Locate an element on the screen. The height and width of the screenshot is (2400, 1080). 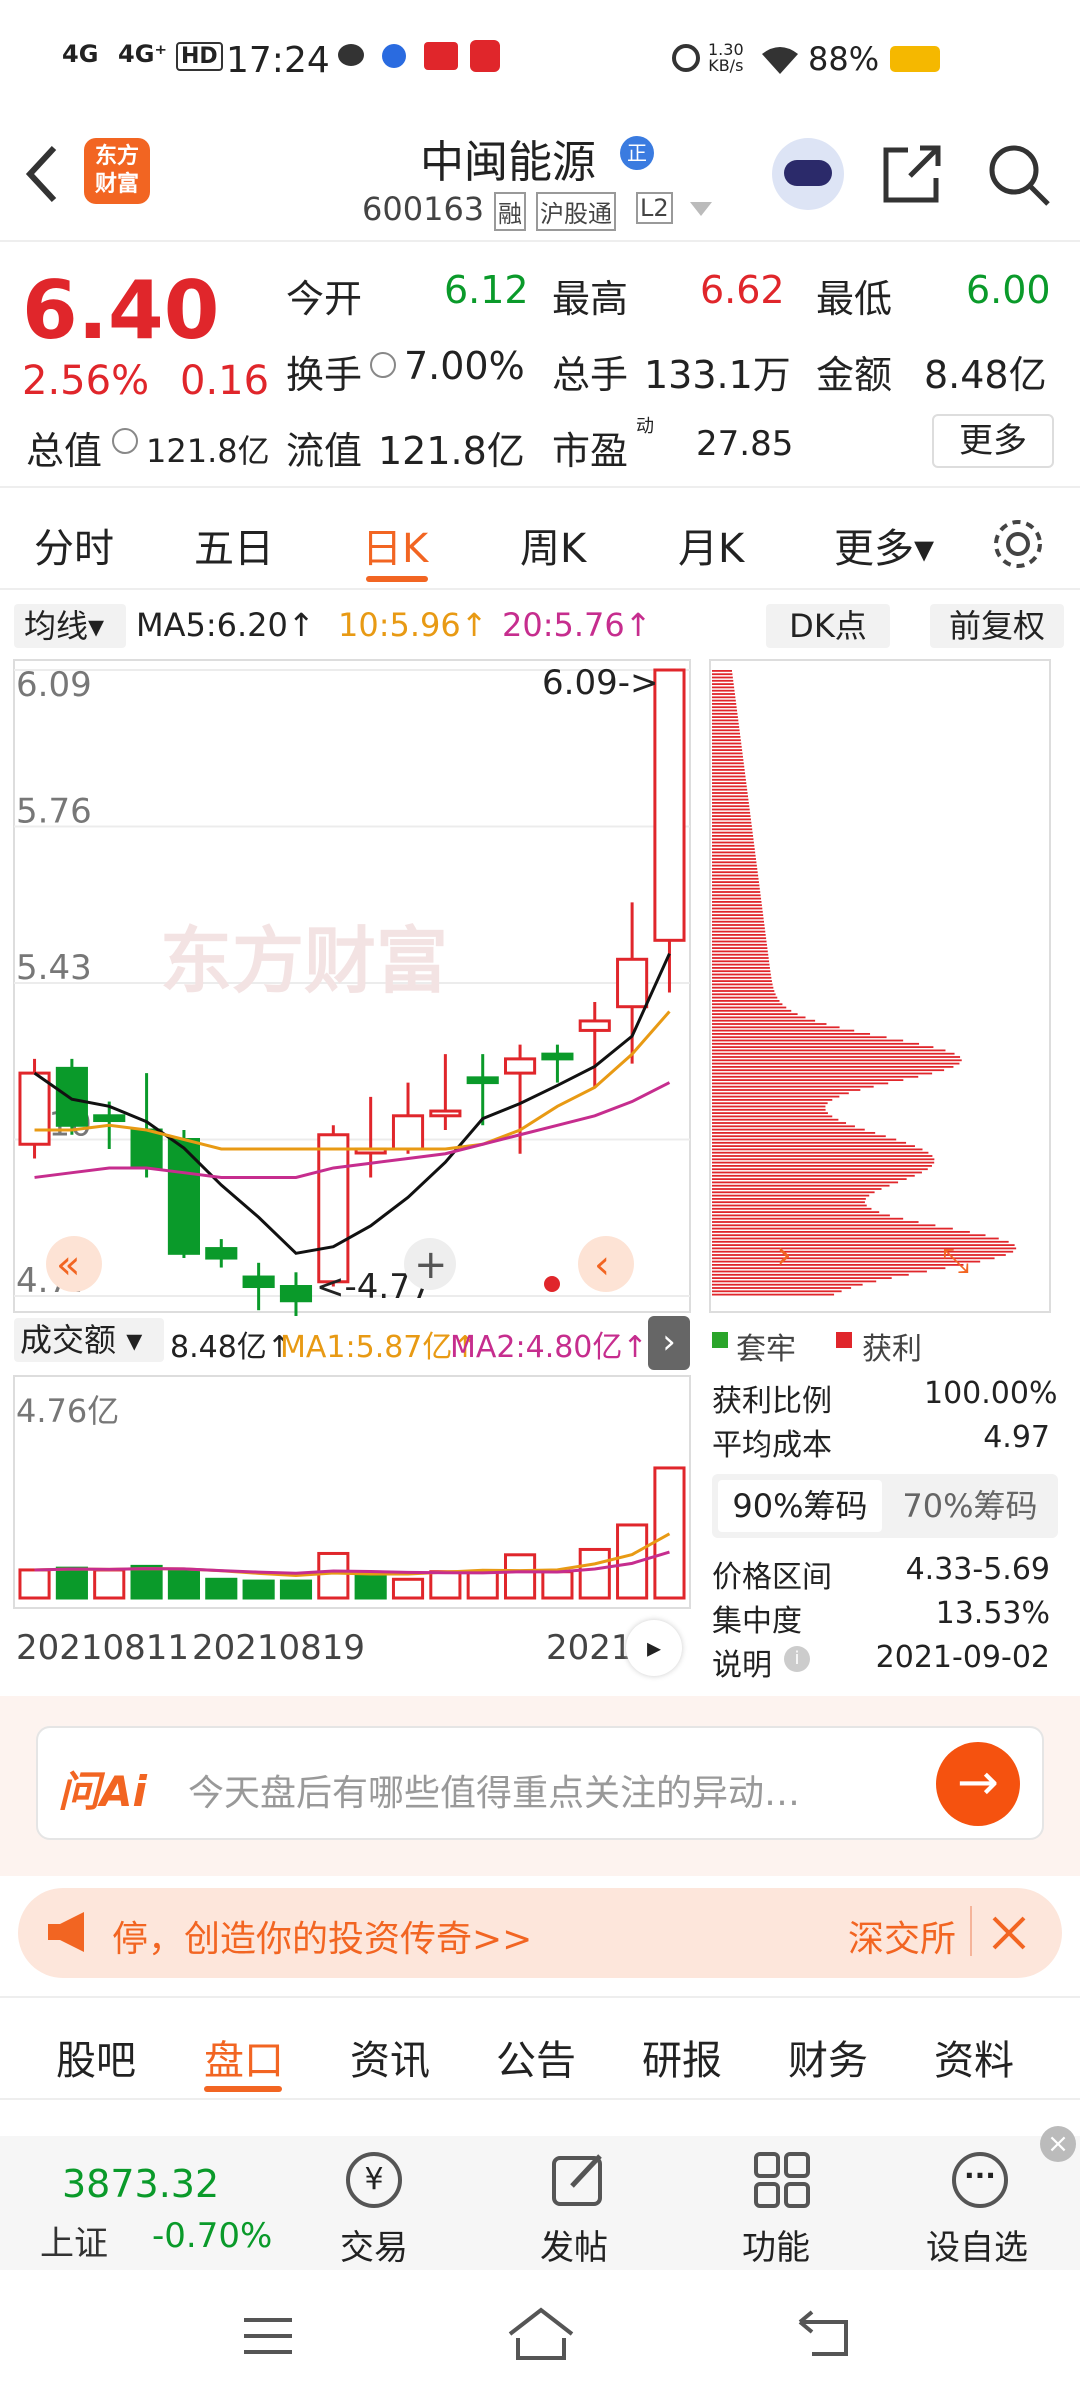
settings-gear-icon is located at coordinates (1018, 544).